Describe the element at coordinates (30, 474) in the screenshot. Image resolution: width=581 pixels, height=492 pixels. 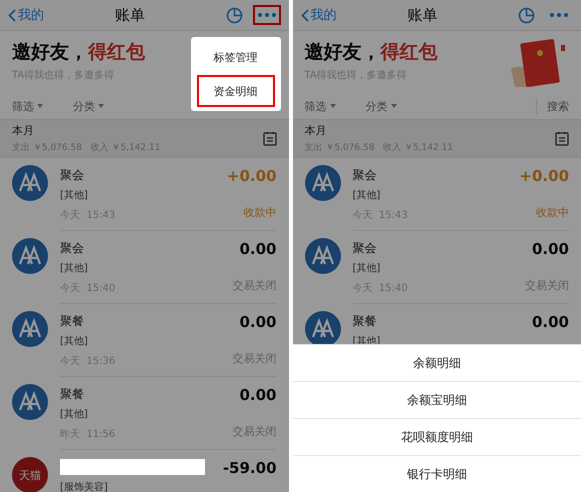
I see `store-avatar: 天猫` at that location.